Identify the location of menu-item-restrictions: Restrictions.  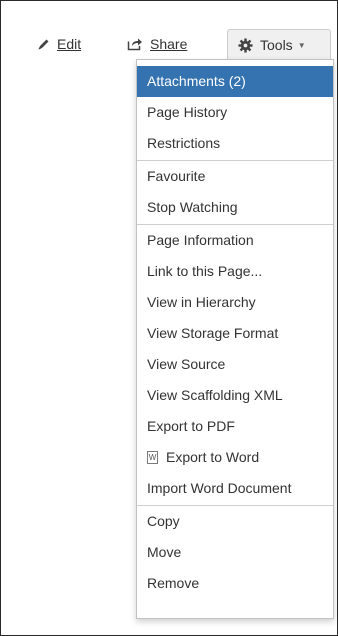
(235, 143).